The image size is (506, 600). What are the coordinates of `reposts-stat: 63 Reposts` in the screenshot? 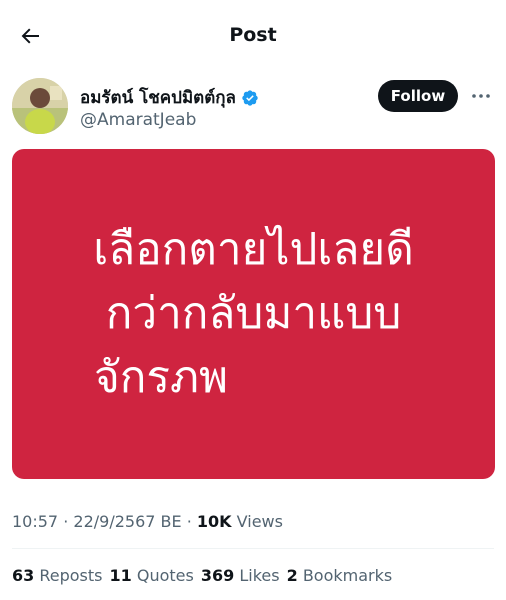 It's located at (57, 575).